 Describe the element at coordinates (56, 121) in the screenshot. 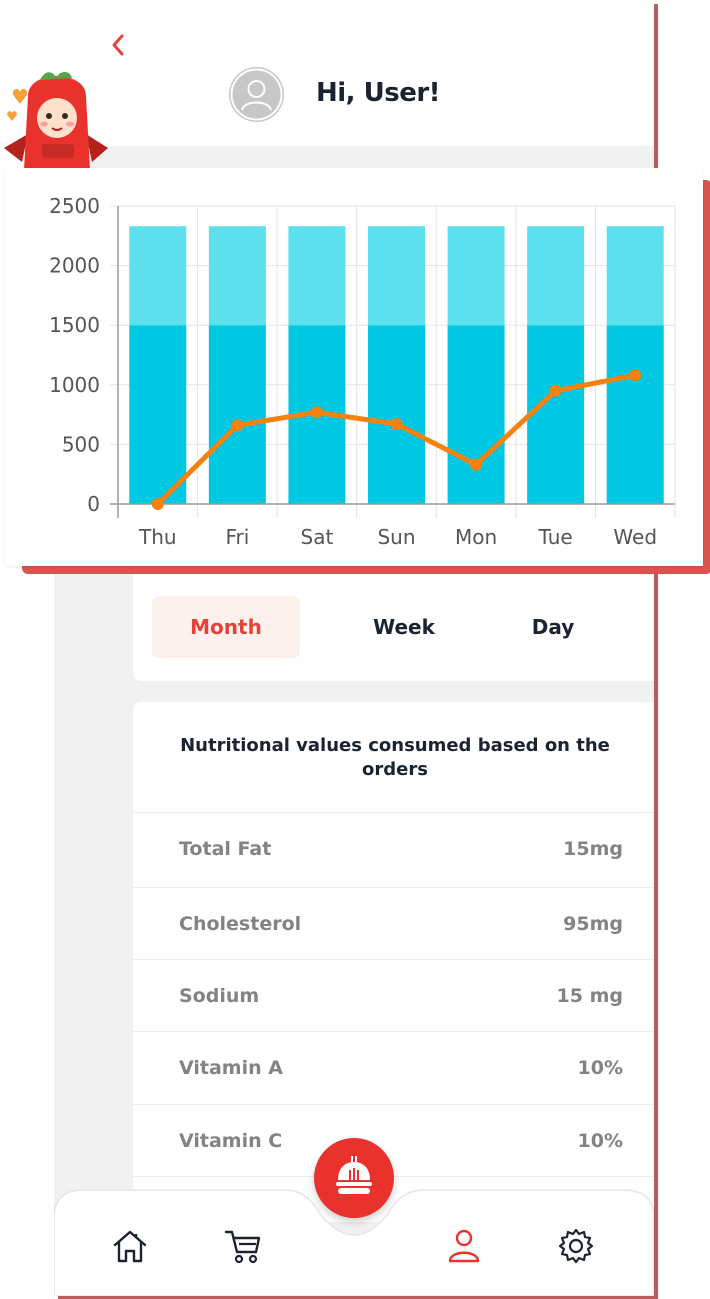

I see `mascot-illustration` at that location.